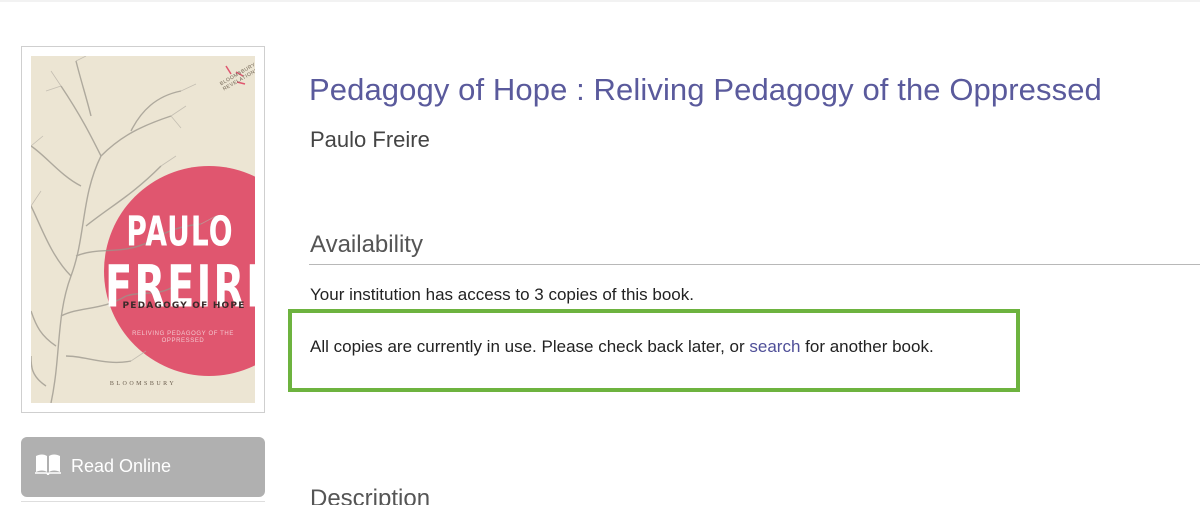  I want to click on cover-subtitle: Reliving Pedagogy of the Oppressed, so click(183, 338).